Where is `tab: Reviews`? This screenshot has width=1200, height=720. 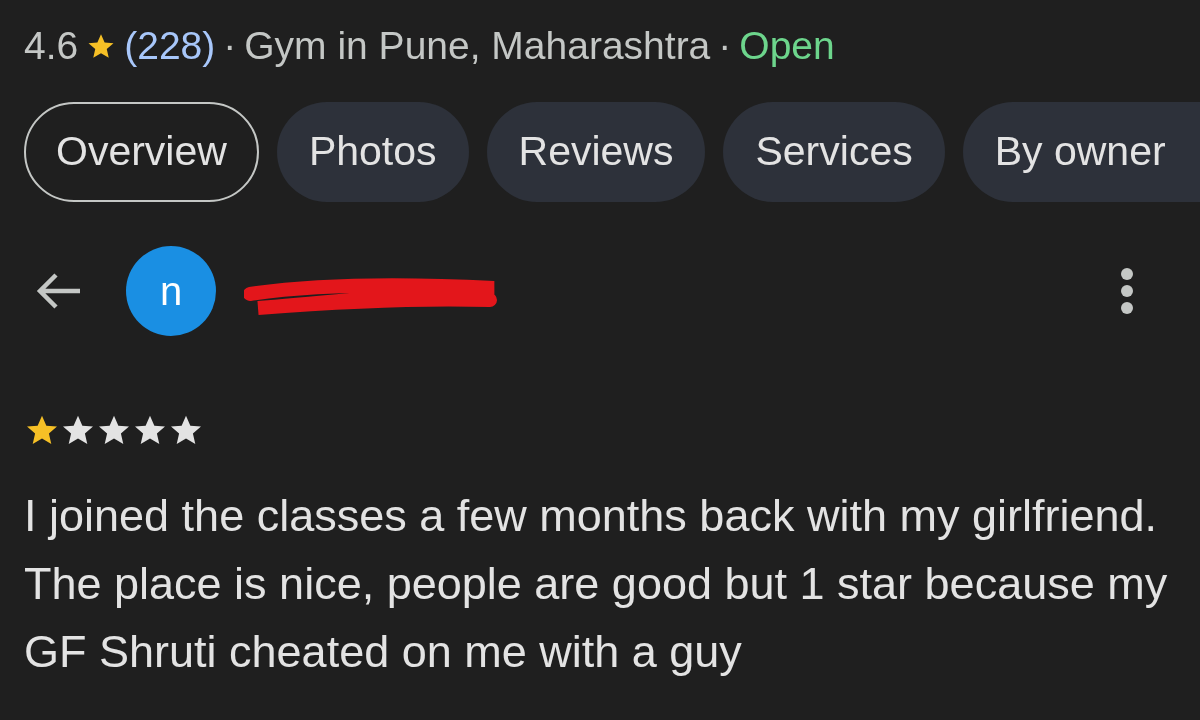 tab: Reviews is located at coordinates (596, 152).